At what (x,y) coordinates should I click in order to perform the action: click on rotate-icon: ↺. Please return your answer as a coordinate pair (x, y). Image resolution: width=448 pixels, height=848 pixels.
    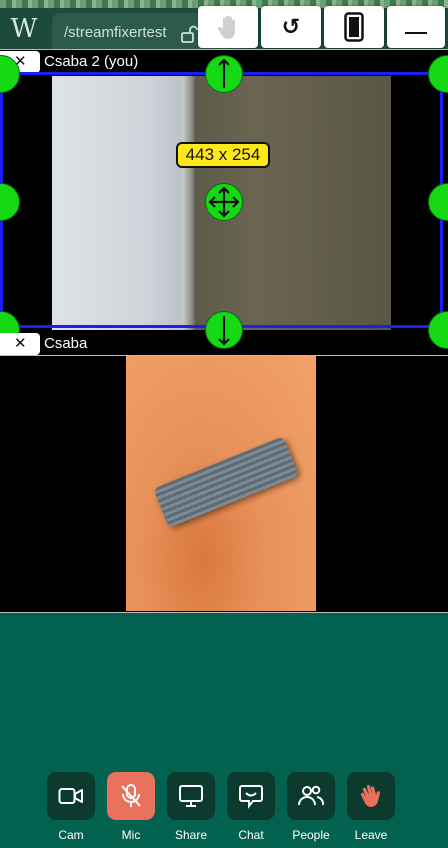
    Looking at the image, I should click on (291, 27).